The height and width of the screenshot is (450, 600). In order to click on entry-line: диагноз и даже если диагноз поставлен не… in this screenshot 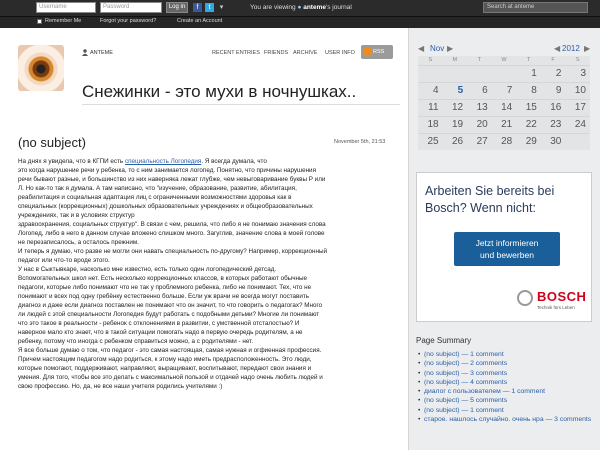, I will do `click(170, 305)`.